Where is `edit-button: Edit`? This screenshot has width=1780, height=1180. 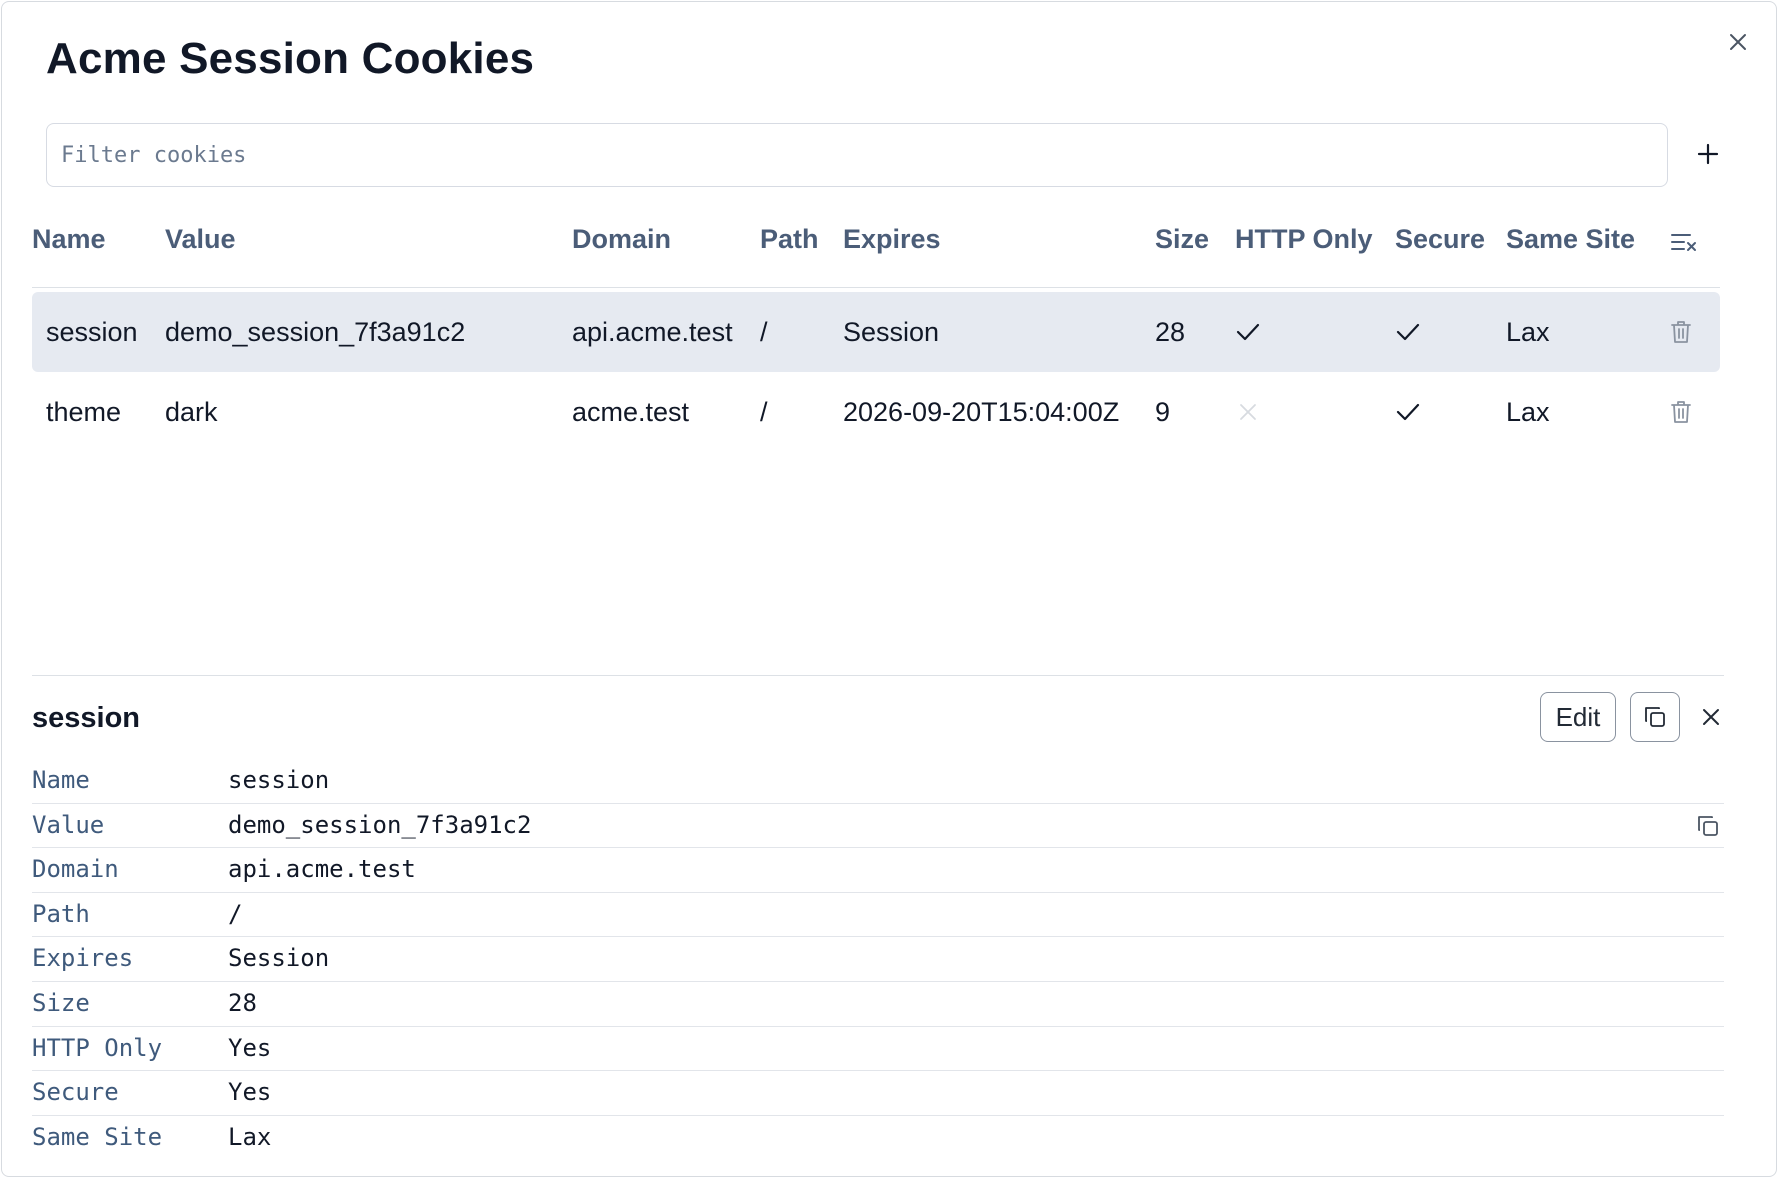 edit-button: Edit is located at coordinates (1578, 717).